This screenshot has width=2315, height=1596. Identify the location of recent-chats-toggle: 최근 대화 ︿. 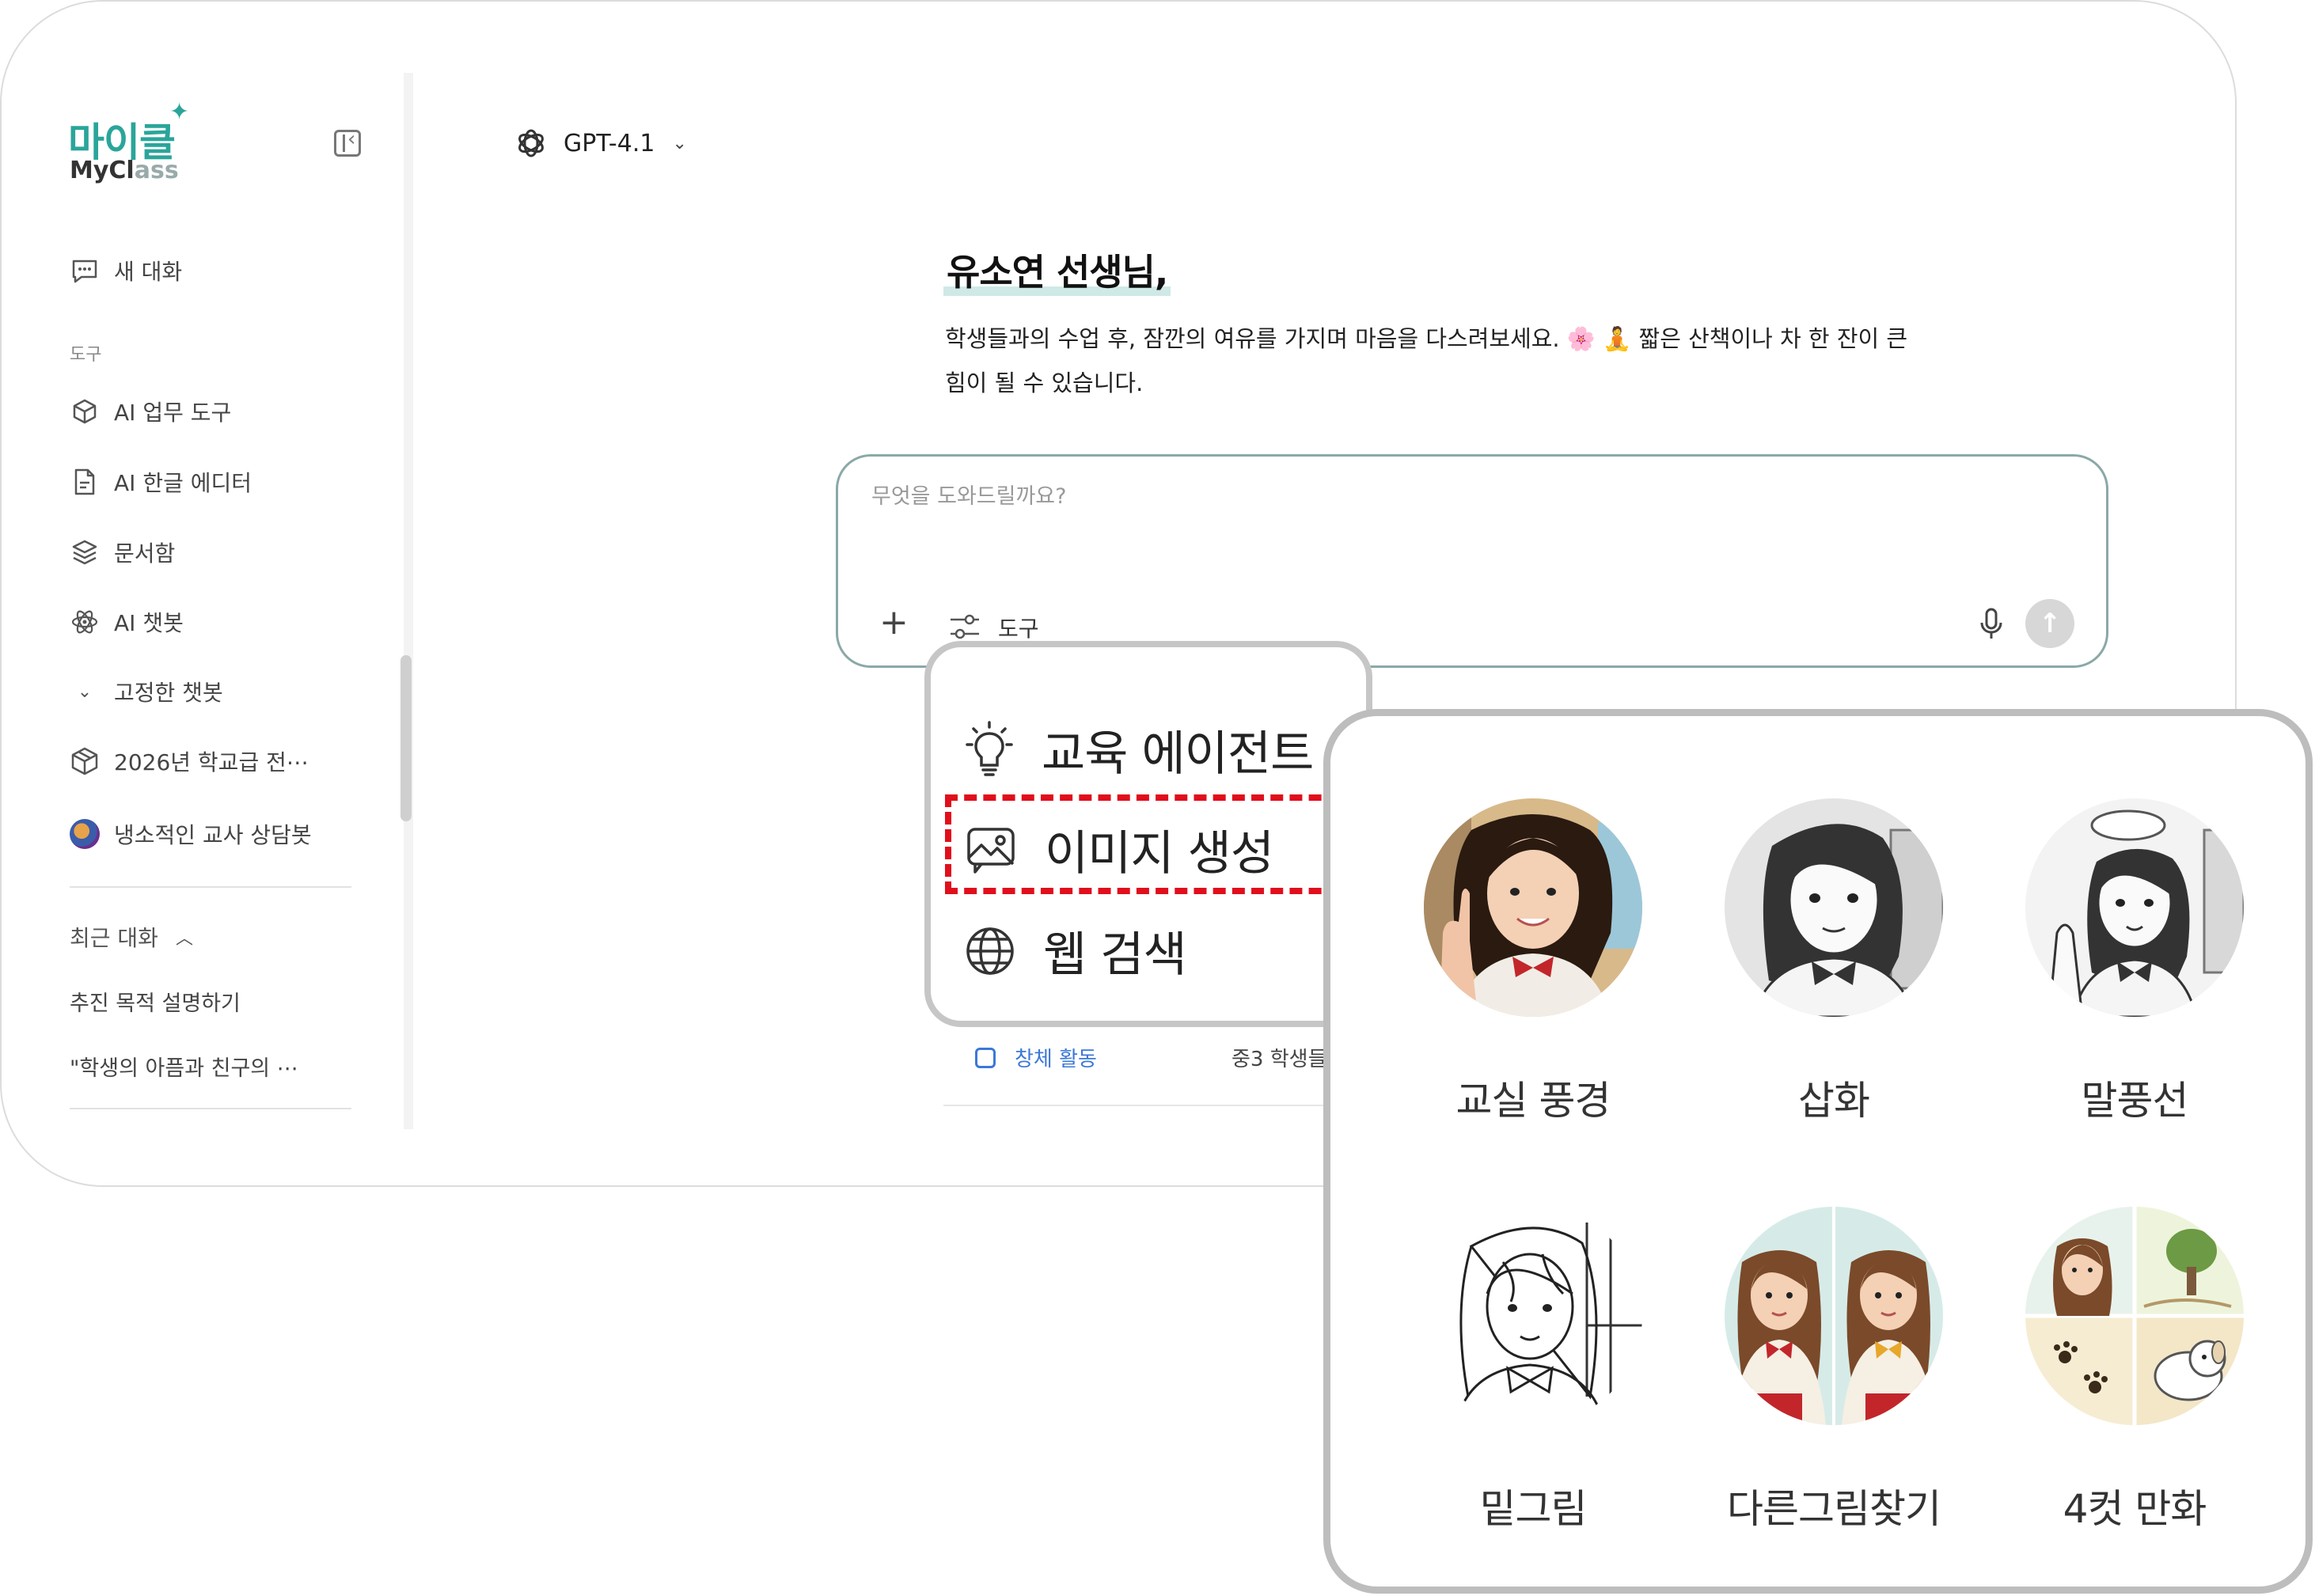
(131, 937).